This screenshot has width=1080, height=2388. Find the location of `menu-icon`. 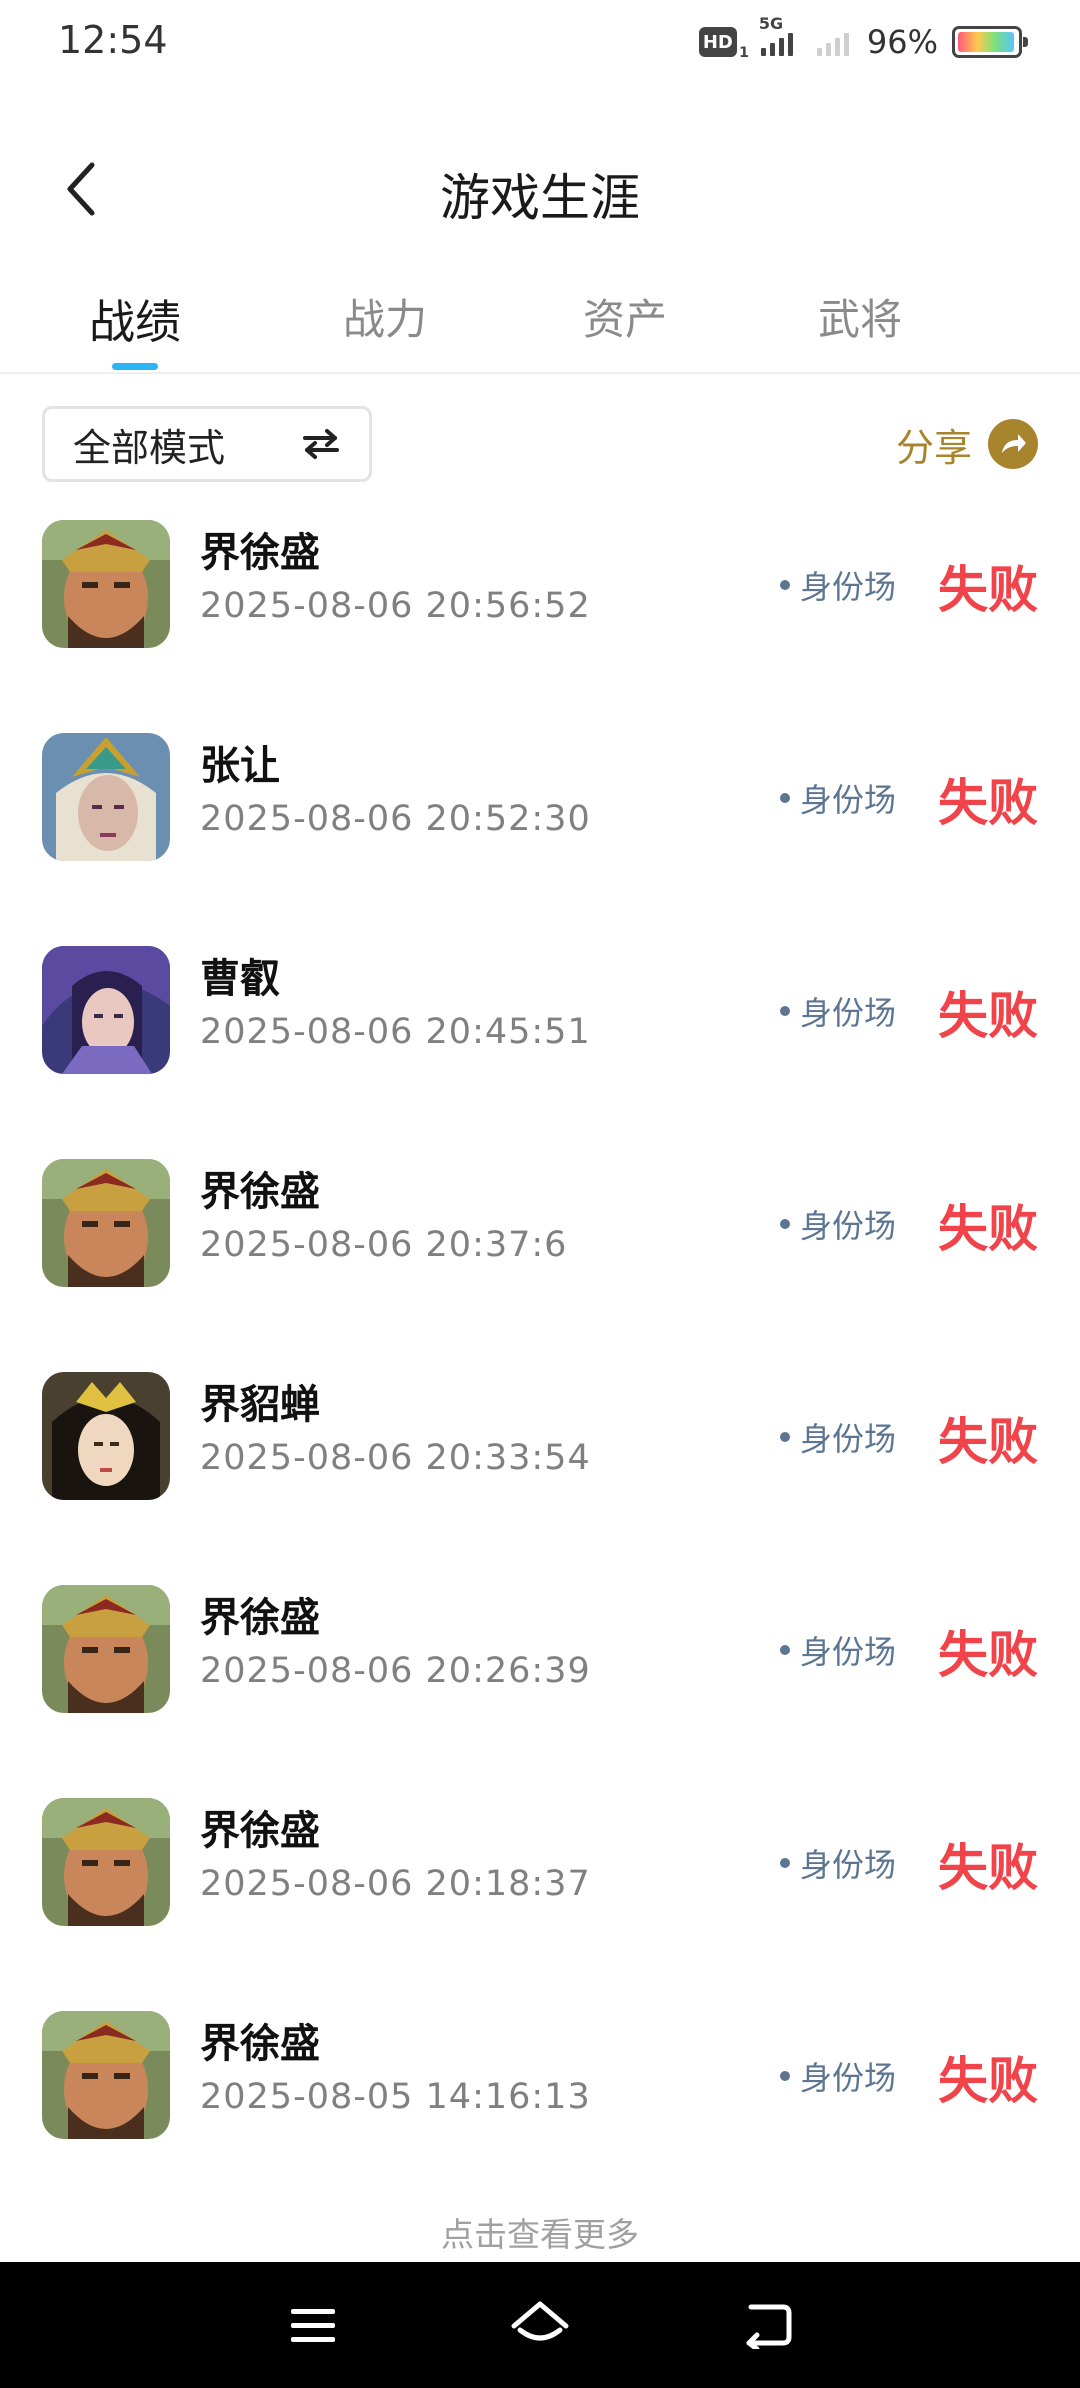

menu-icon is located at coordinates (313, 2325).